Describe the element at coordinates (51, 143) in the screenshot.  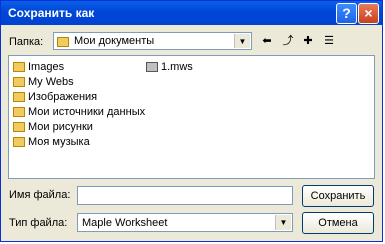
I see `list-item: Моя музыка` at that location.